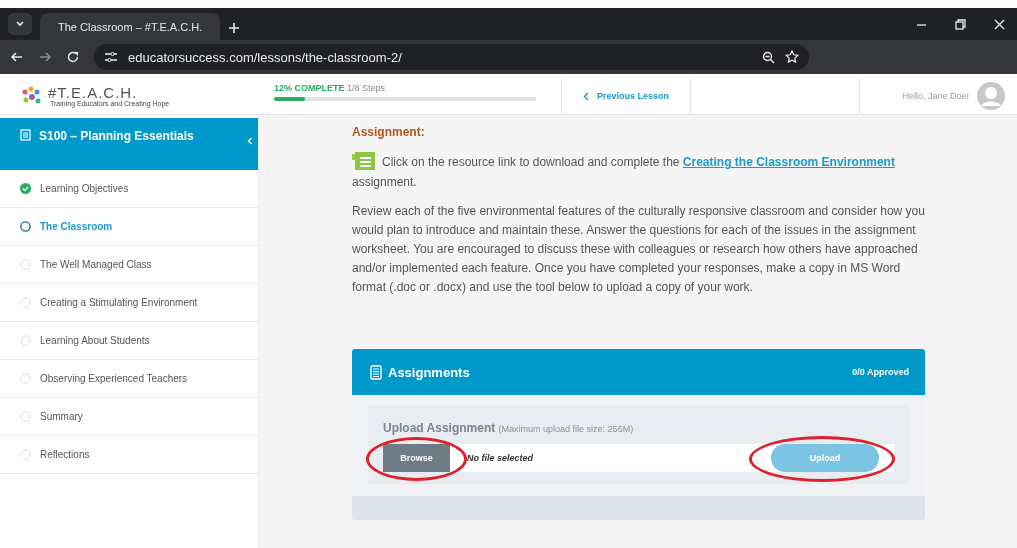 The height and width of the screenshot is (548, 1017). Describe the element at coordinates (45, 57) in the screenshot. I see `forward-arrow-icon` at that location.